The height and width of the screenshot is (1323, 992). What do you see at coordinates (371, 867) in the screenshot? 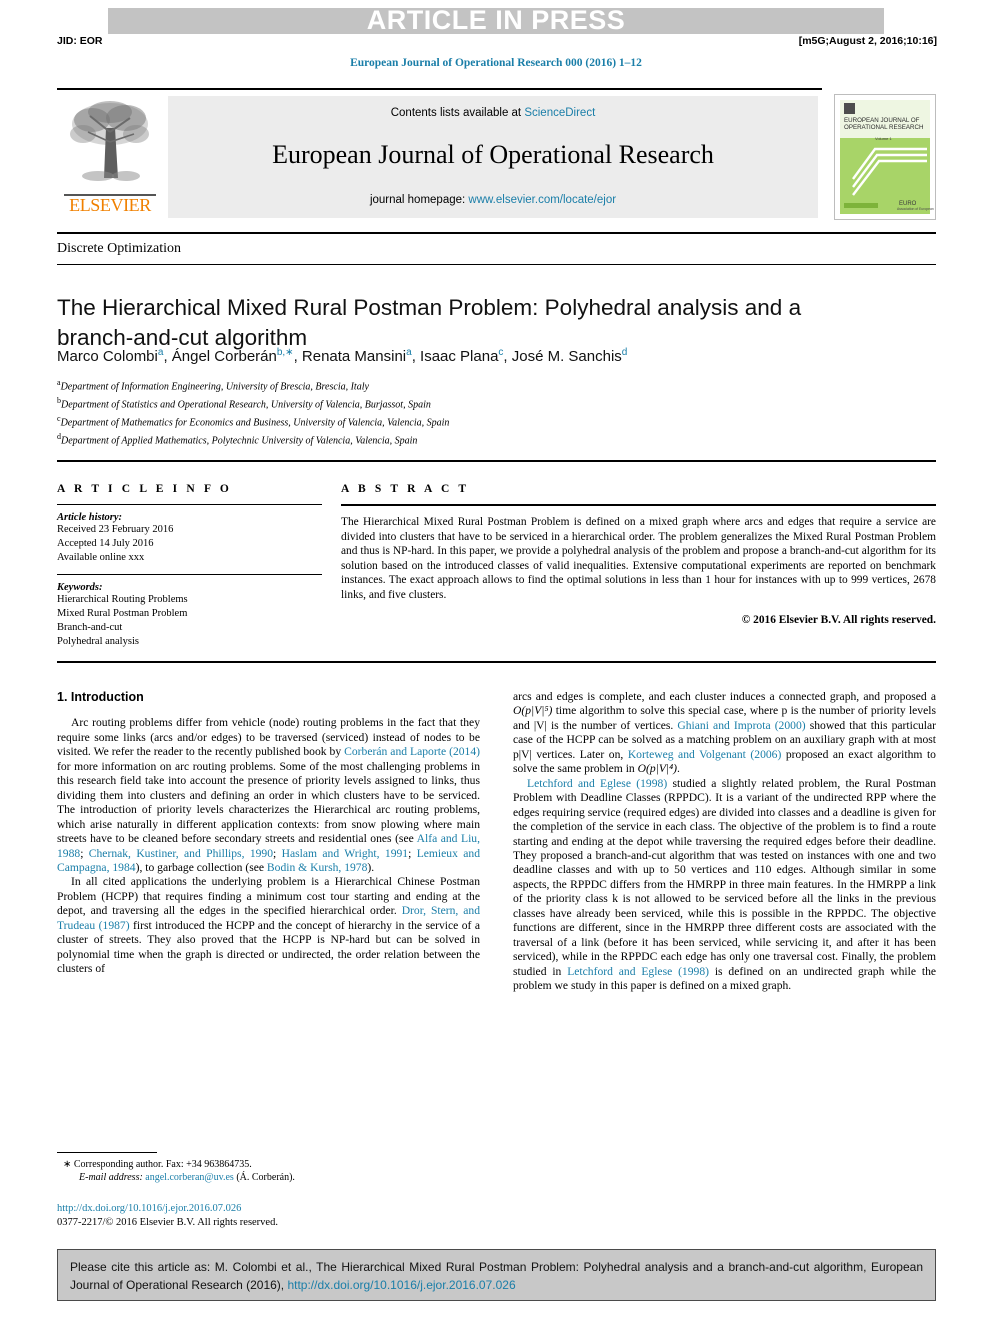
I see `text-run: ).` at bounding box center [371, 867].